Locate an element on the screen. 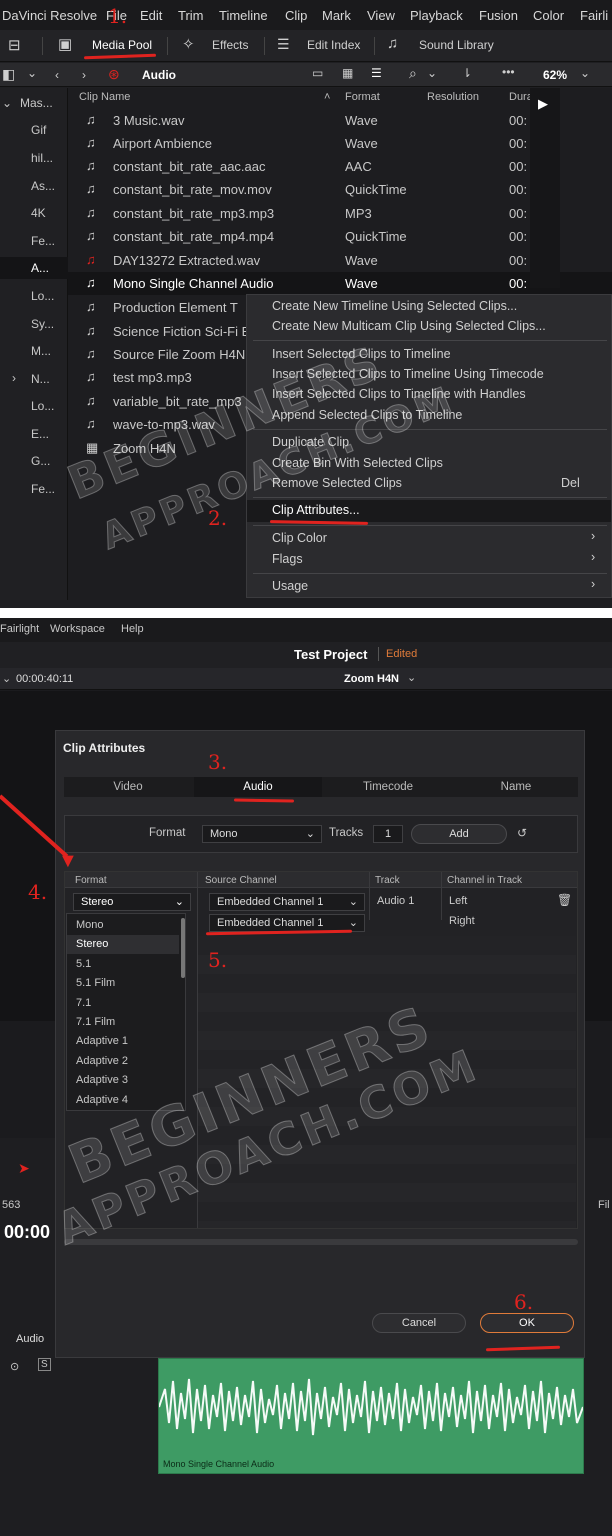 This screenshot has width=612, height=1536. format-option: Adaptive 1 is located at coordinates (123, 1041).